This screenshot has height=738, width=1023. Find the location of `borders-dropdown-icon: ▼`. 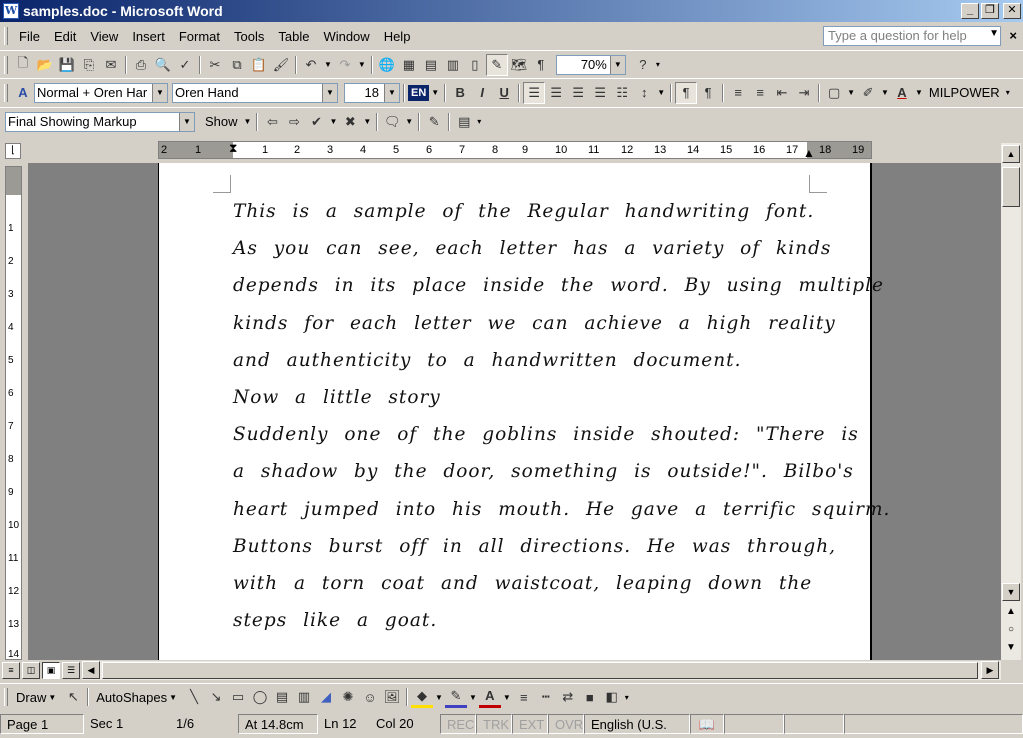

borders-dropdown-icon: ▼ is located at coordinates (851, 92).